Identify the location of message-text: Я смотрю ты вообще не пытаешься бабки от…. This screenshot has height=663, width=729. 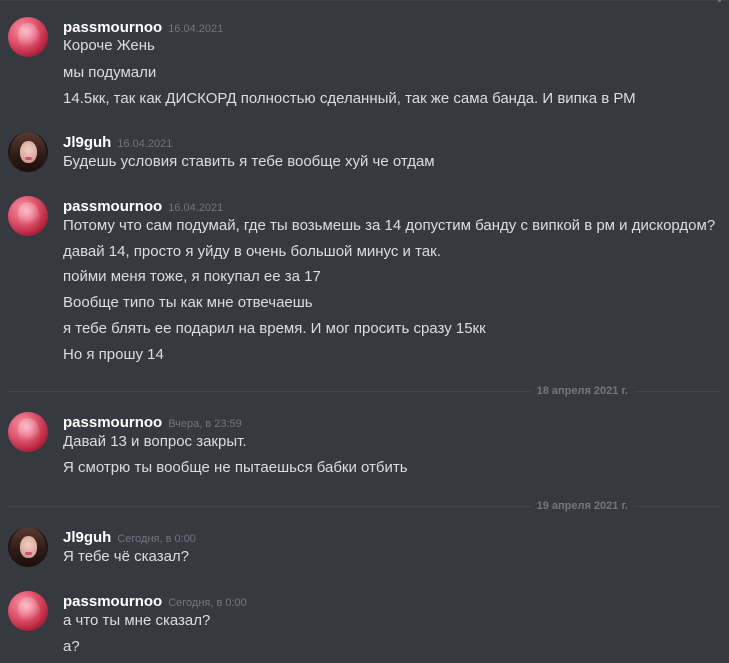
(235, 467).